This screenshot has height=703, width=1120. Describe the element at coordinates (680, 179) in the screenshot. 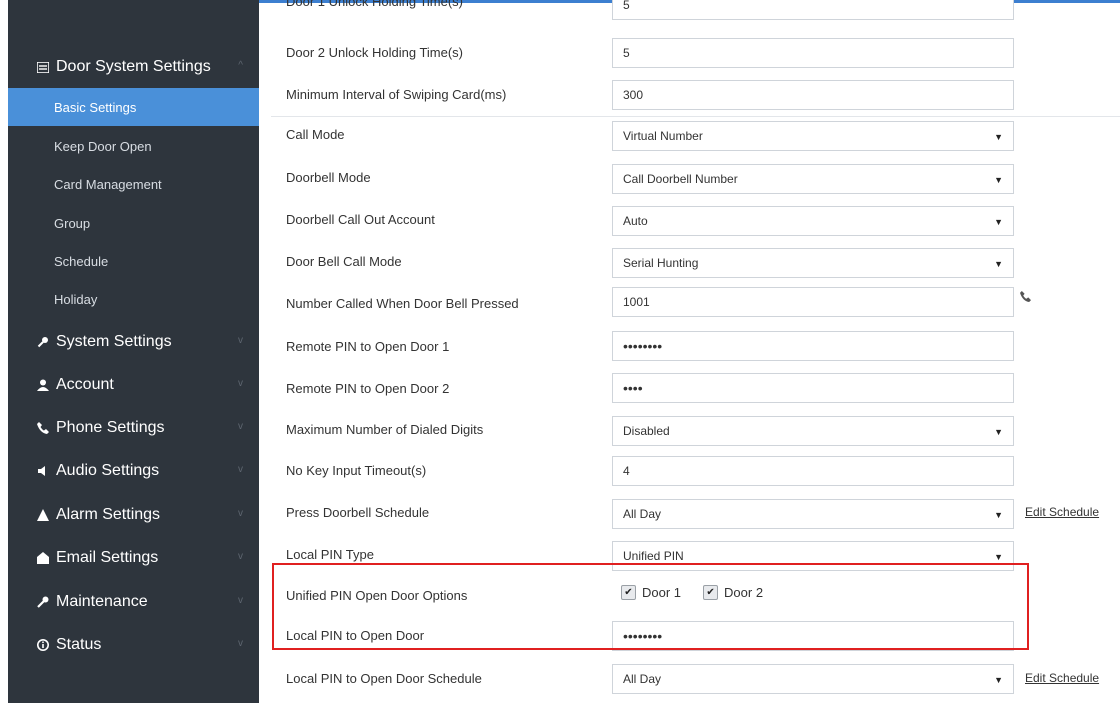

I see `select-value: Call Doorbell Number` at that location.